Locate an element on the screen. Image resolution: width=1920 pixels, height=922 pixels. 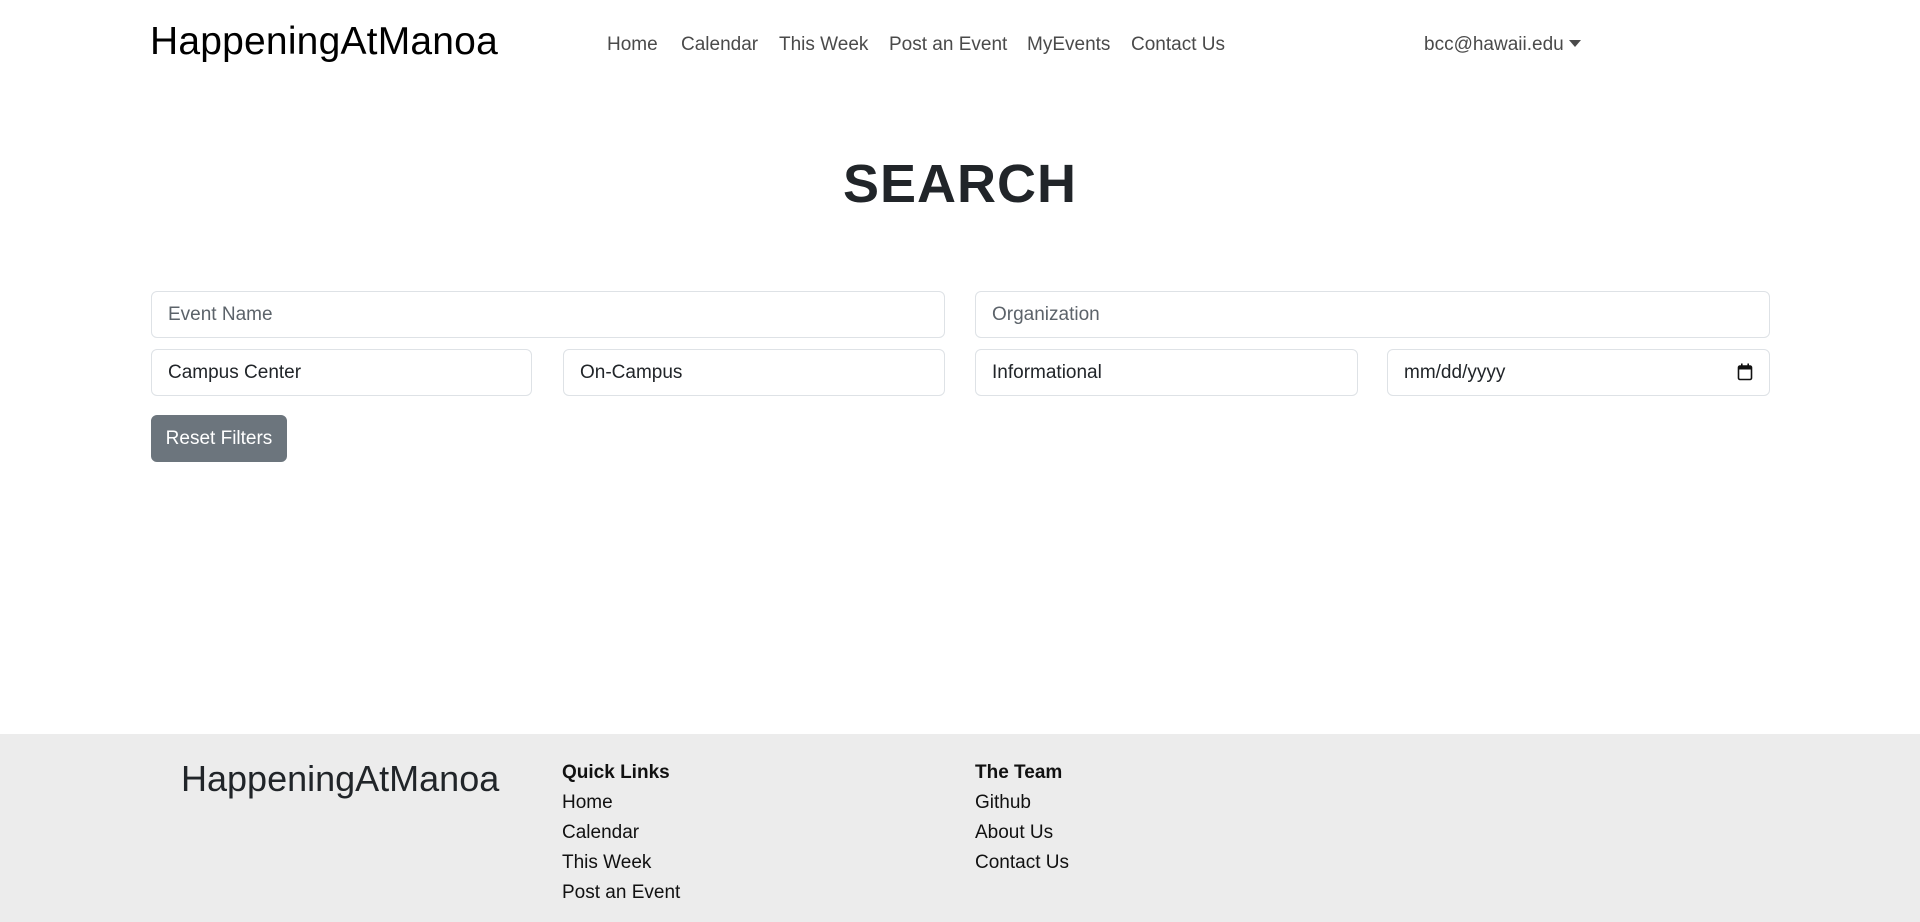
user-dropdown: bcc@hawaii.edu is located at coordinates (1502, 45).